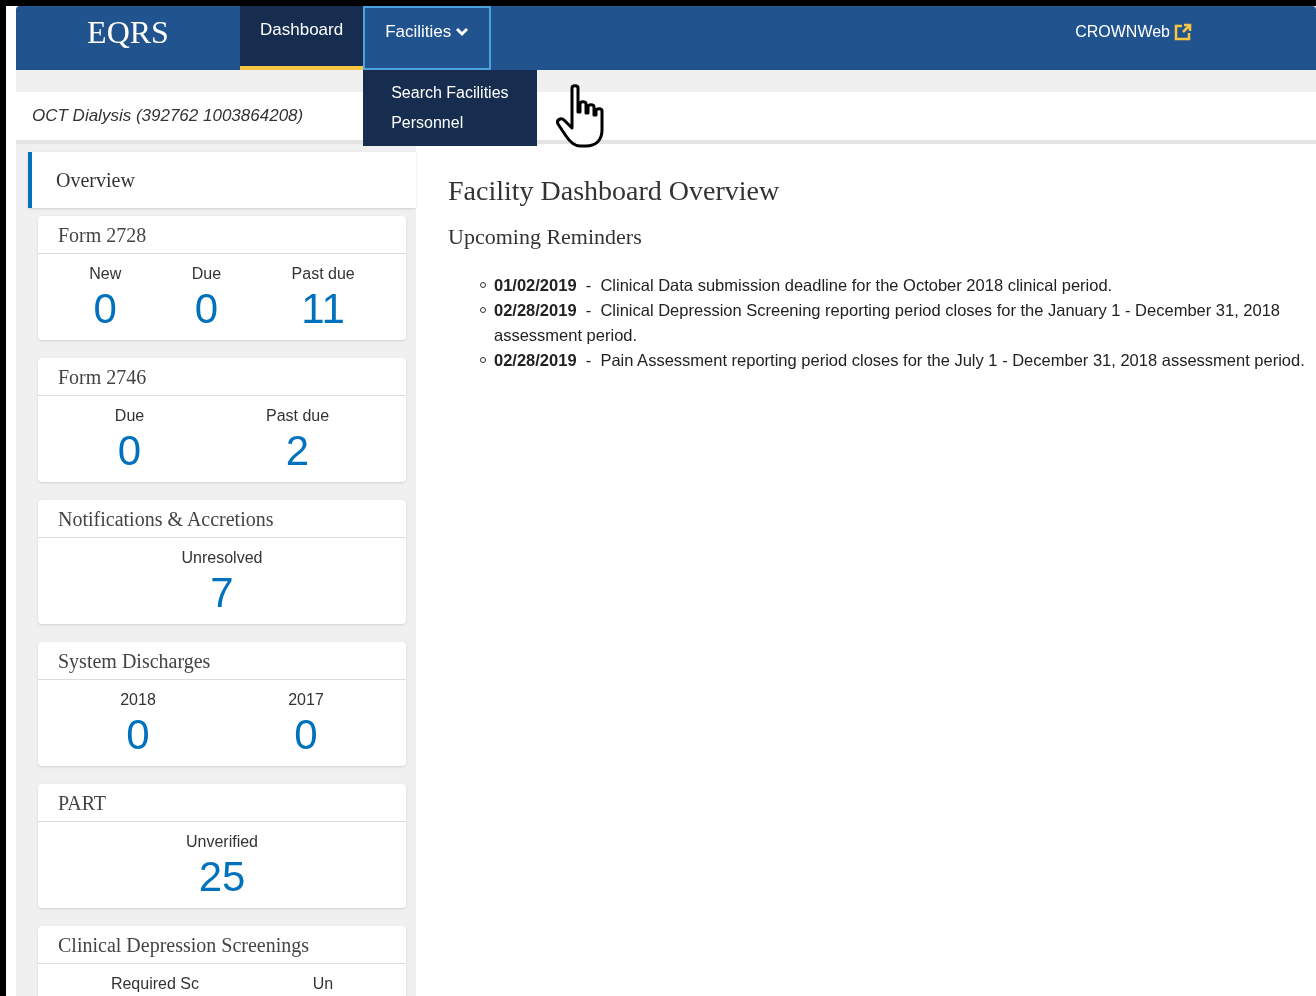 Image resolution: width=1316 pixels, height=996 pixels. I want to click on overview-item: Overview, so click(222, 180).